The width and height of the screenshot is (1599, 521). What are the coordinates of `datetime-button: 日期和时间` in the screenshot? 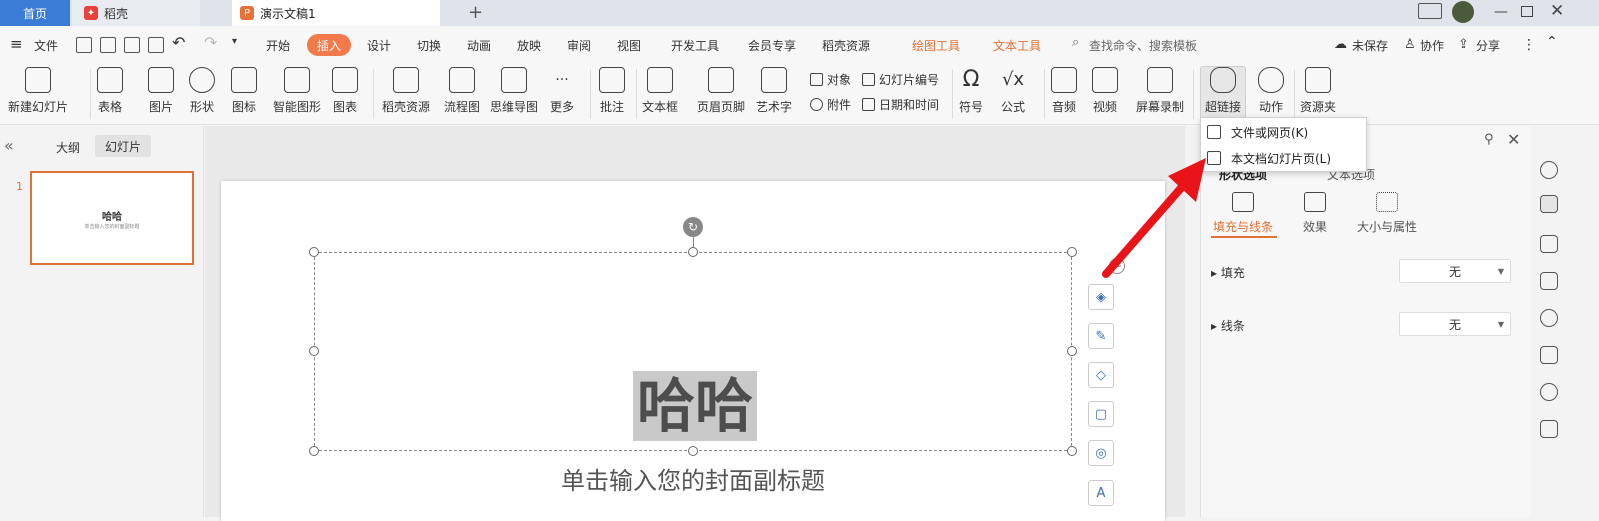 It's located at (900, 104).